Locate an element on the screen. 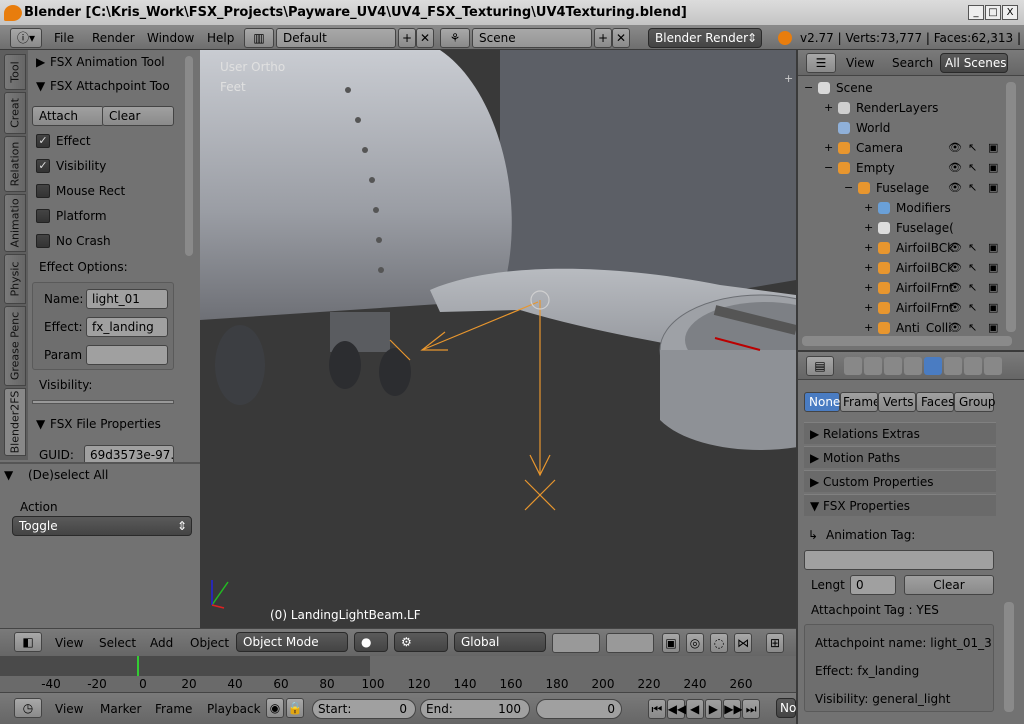 This screenshot has width=1024, height=724. tool-panel-scrollbar is located at coordinates (189, 156).